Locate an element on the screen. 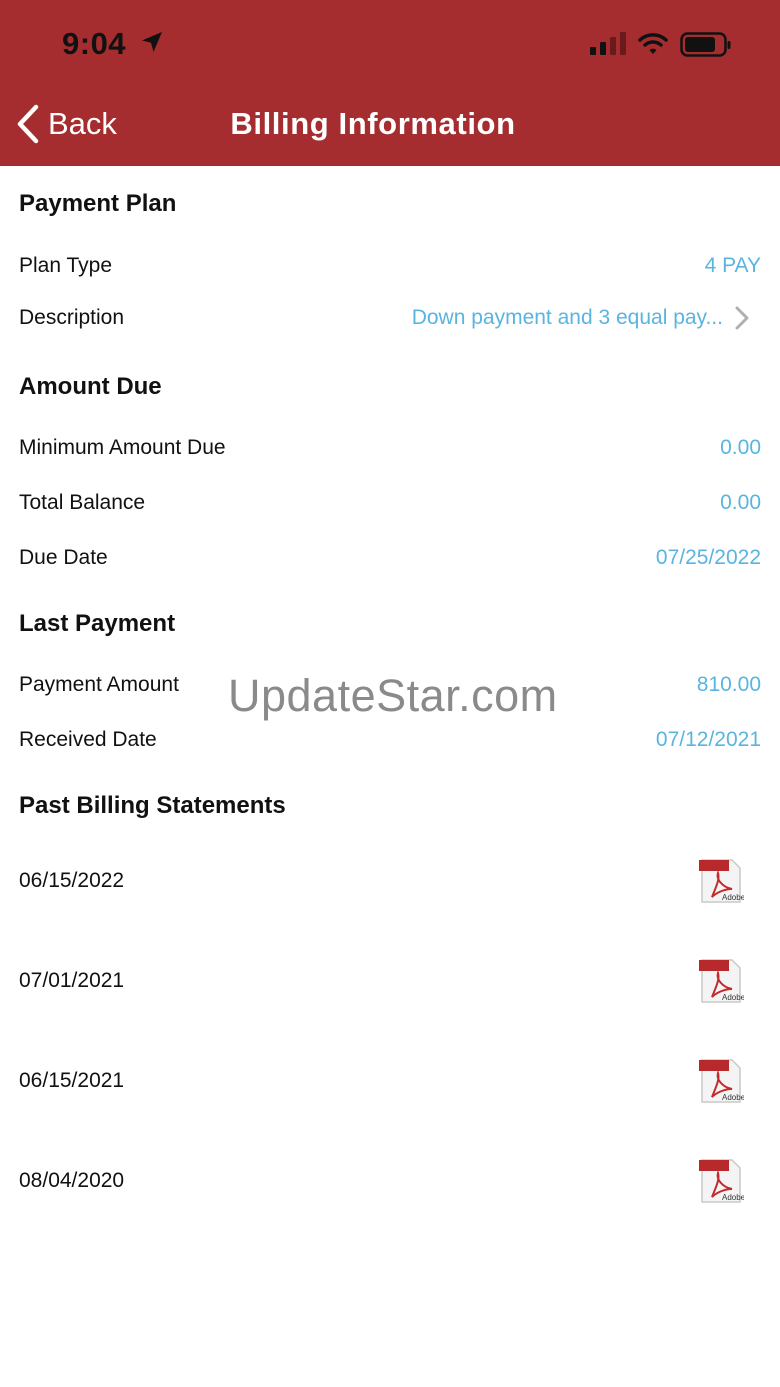 Image resolution: width=780 pixels, height=1387 pixels. battery-icon is located at coordinates (705, 44).